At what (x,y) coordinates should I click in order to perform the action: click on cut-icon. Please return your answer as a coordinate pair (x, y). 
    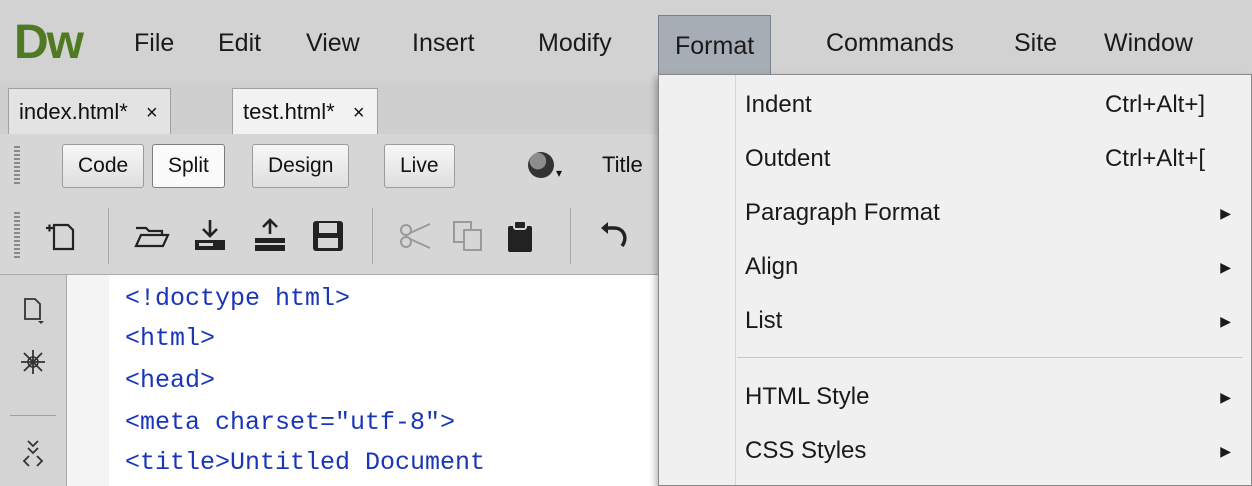
    Looking at the image, I should click on (415, 236).